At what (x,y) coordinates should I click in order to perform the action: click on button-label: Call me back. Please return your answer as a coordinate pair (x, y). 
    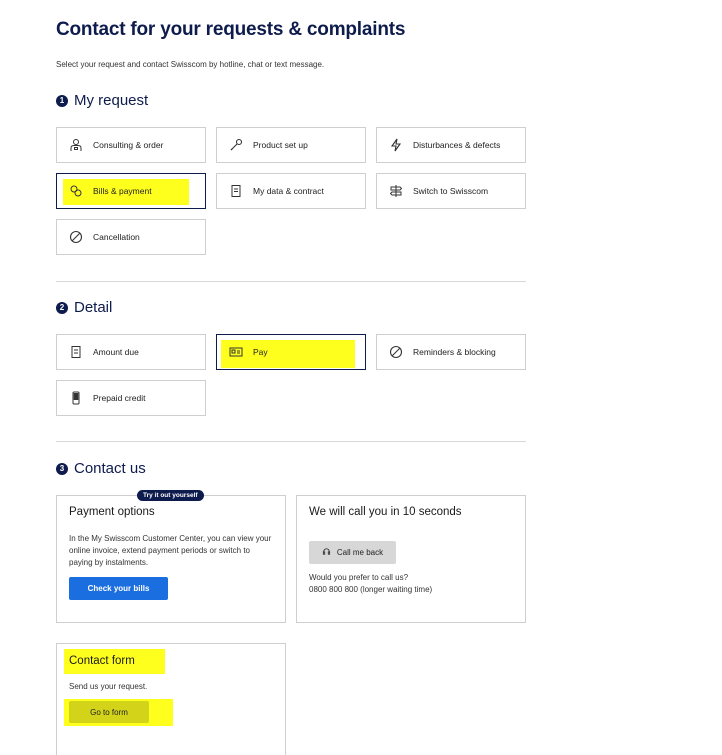
    Looking at the image, I should click on (360, 552).